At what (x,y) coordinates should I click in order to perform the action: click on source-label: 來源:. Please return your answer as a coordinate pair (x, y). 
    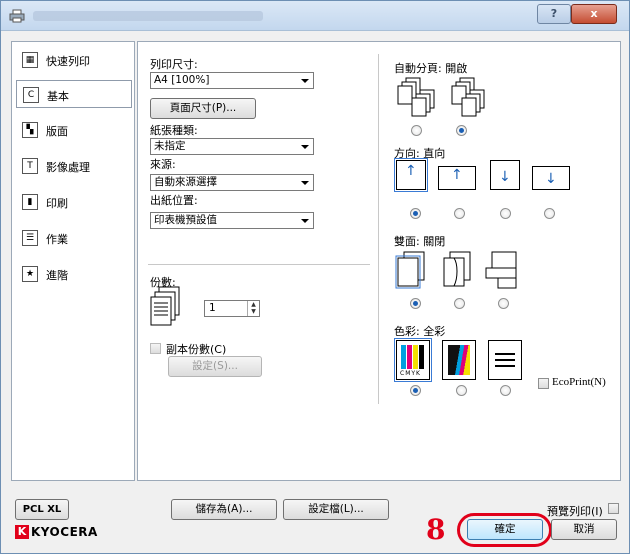
    Looking at the image, I should click on (163, 164).